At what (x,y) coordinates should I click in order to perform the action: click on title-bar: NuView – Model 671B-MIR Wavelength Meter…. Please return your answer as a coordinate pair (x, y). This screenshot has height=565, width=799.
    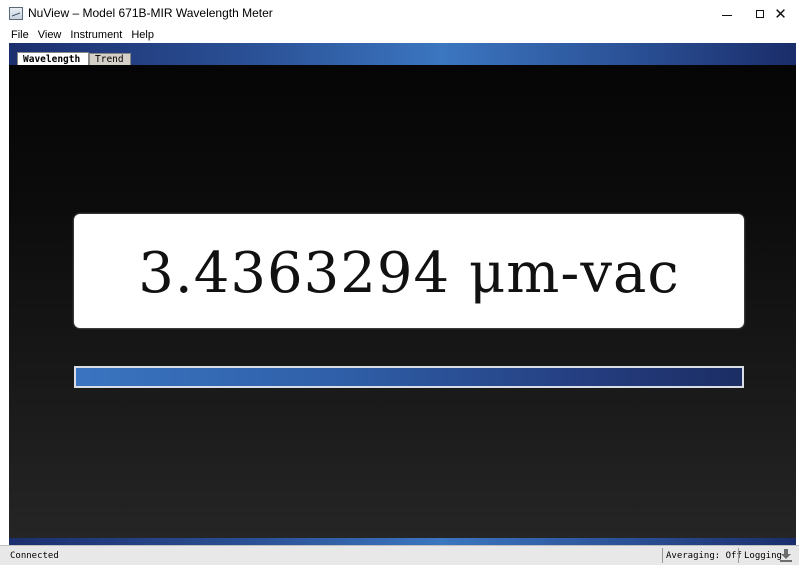
    Looking at the image, I should click on (399, 14).